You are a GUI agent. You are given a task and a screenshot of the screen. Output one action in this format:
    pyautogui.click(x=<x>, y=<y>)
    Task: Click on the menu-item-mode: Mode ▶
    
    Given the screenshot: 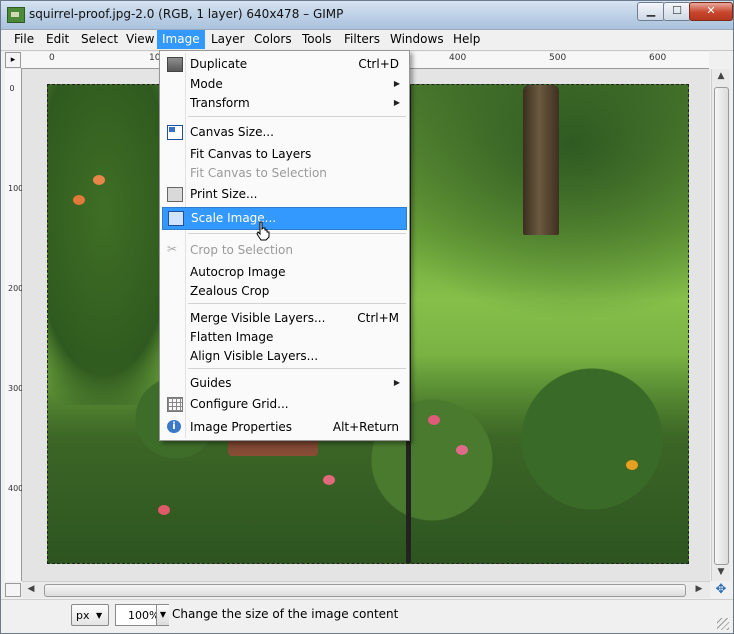 What is the action you would take?
    pyautogui.click(x=284, y=84)
    